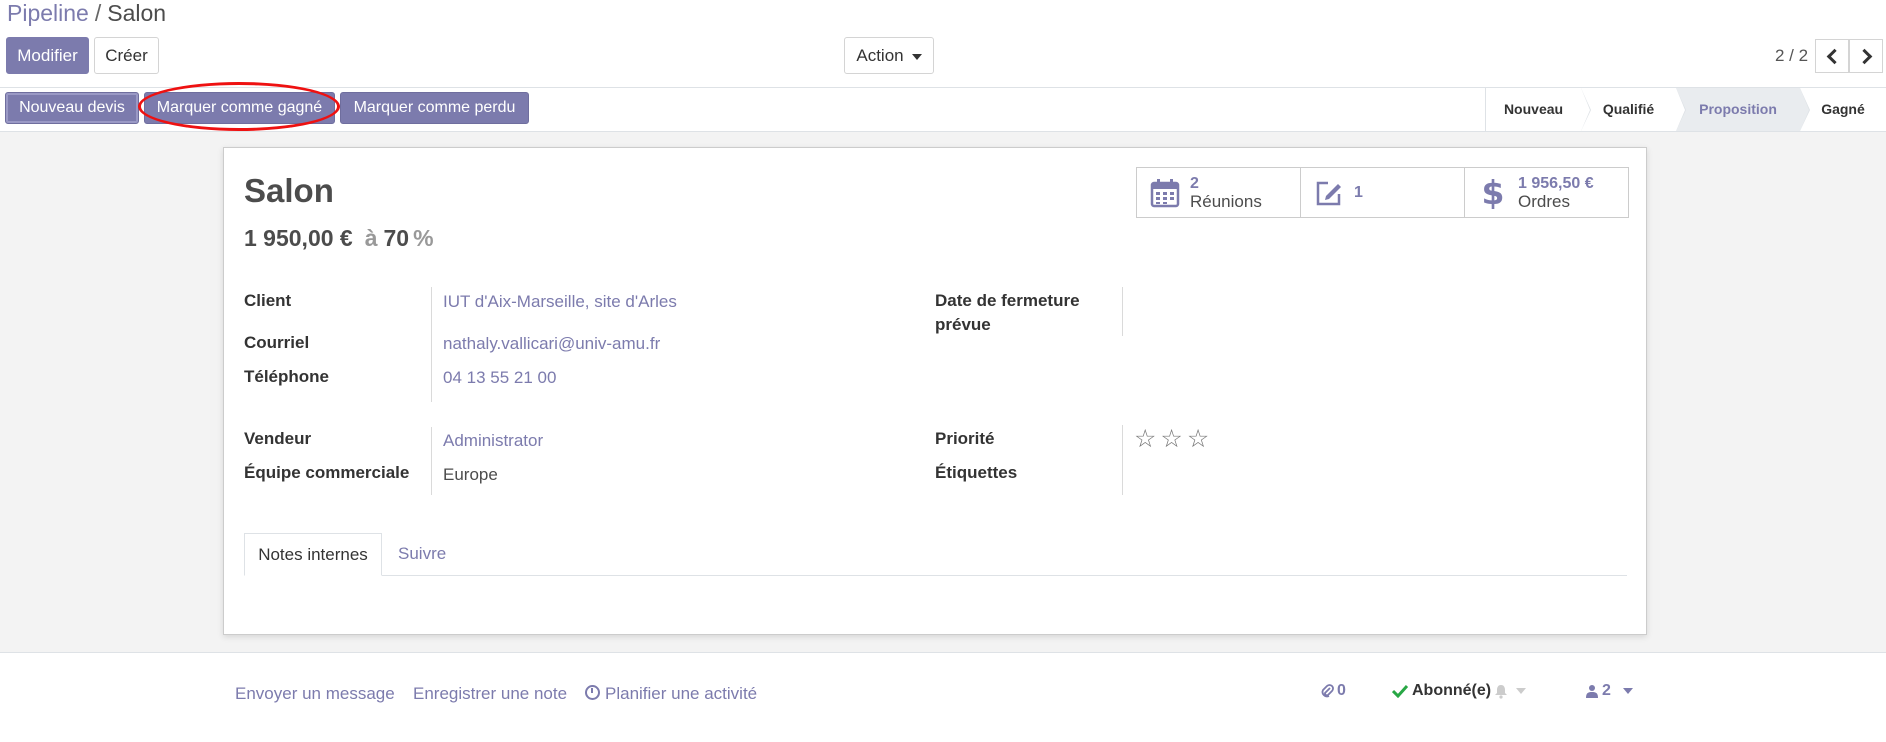 This screenshot has height=742, width=1886. Describe the element at coordinates (239, 108) in the screenshot. I see `mark-won-button: Marquer comme gagné` at that location.